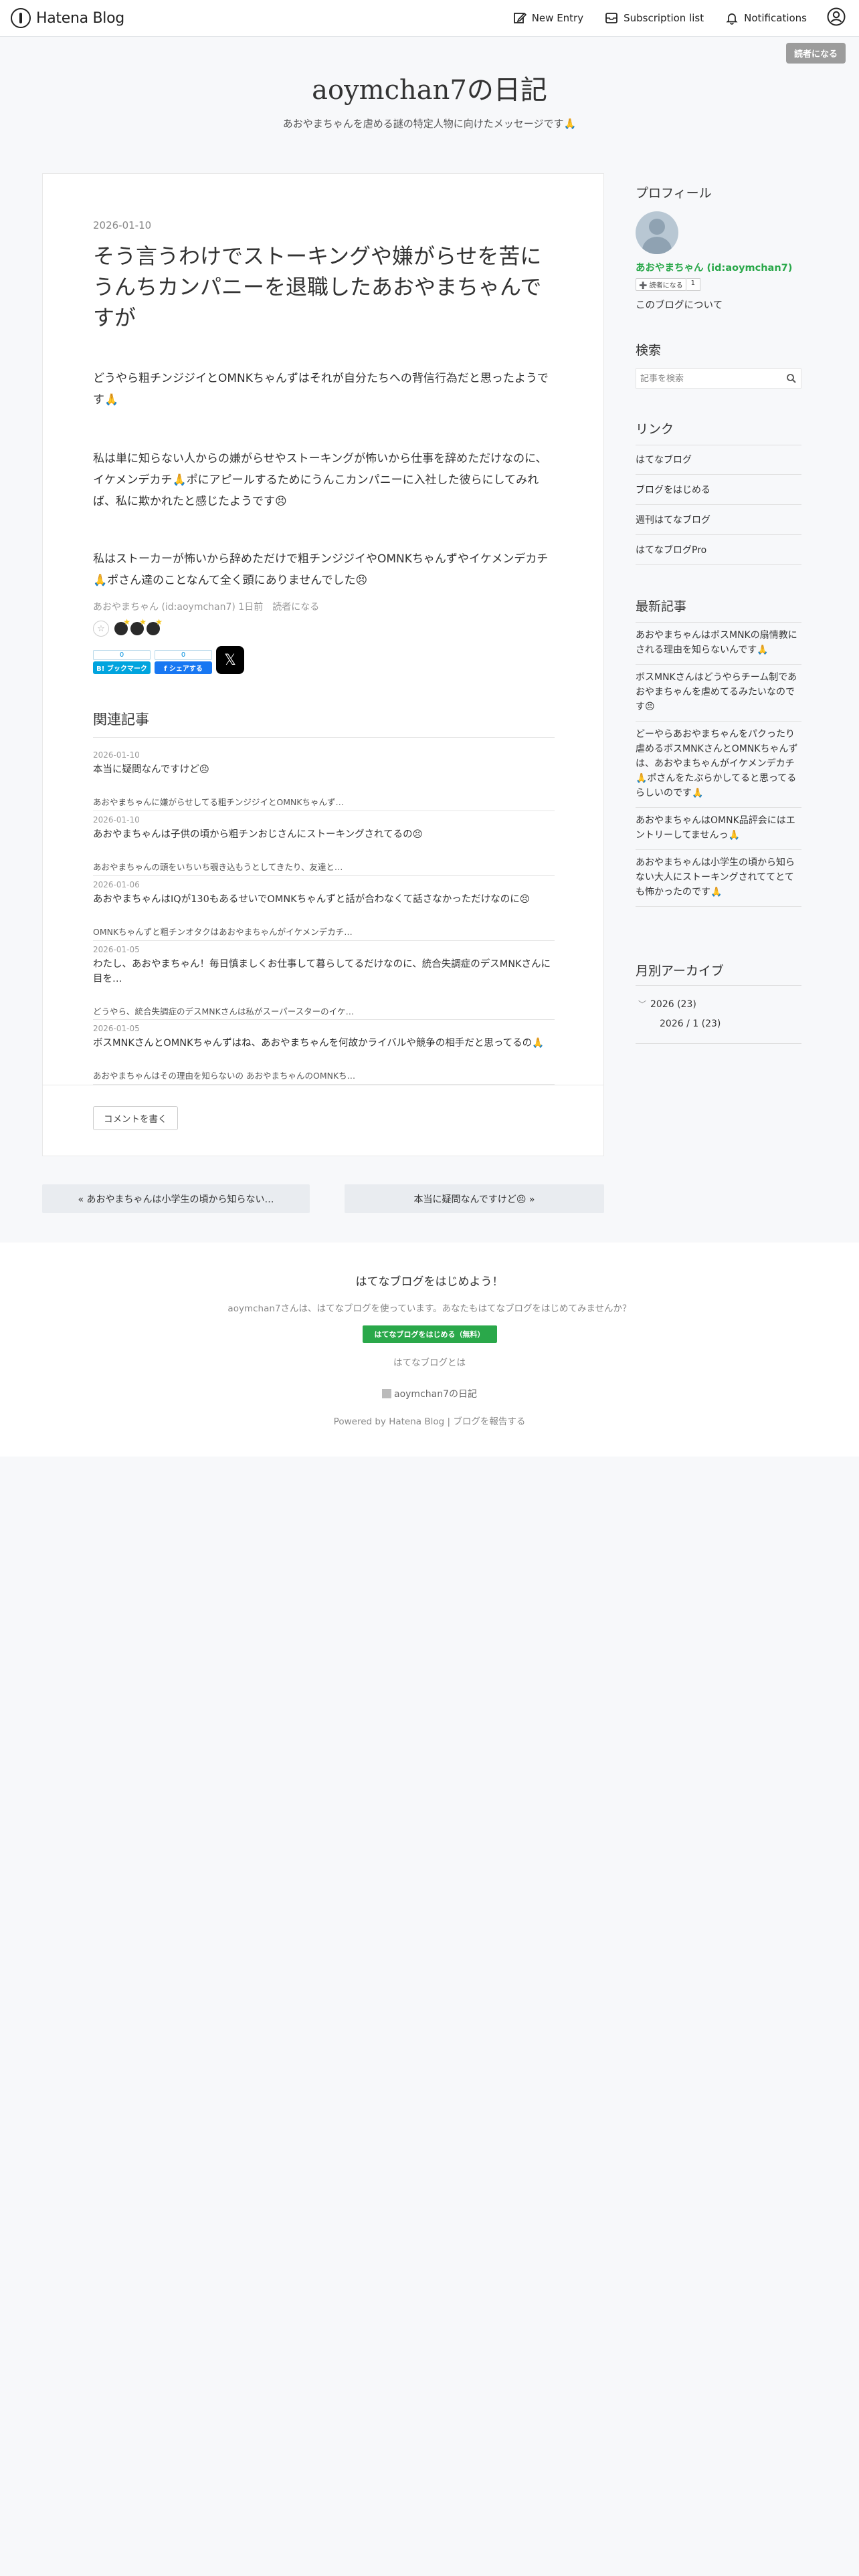 The height and width of the screenshot is (2576, 859). Describe the element at coordinates (714, 267) in the screenshot. I see `profile-name-link: あおやまちゃん (id:aoymchan7)` at that location.